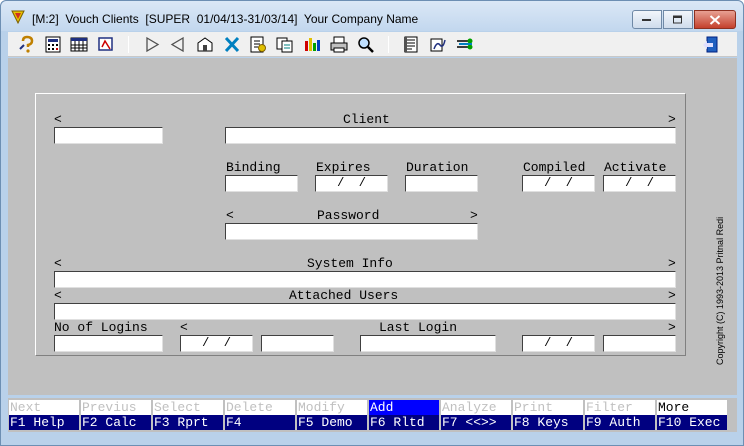 Image resolution: width=744 pixels, height=446 pixels. What do you see at coordinates (152, 44) in the screenshot?
I see `next-icon` at bounding box center [152, 44].